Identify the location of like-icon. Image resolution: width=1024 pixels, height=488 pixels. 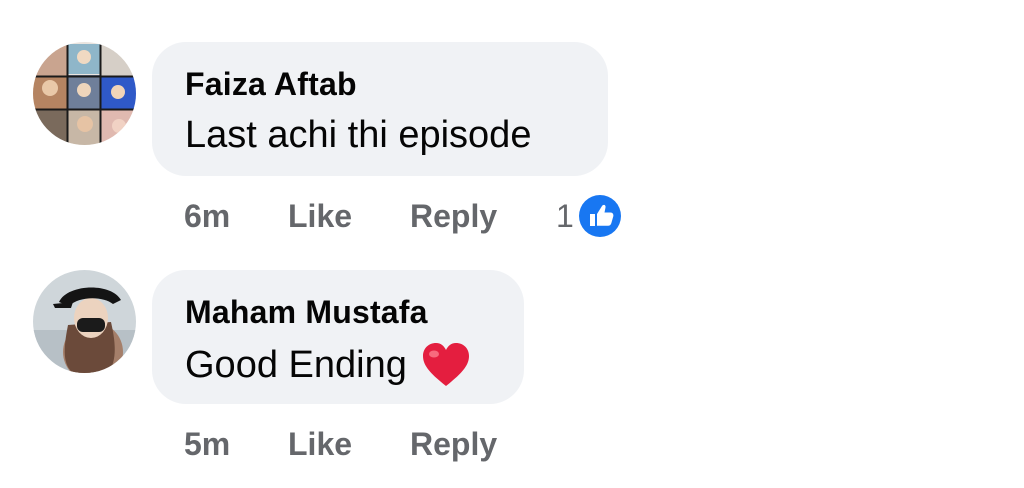
(599, 216).